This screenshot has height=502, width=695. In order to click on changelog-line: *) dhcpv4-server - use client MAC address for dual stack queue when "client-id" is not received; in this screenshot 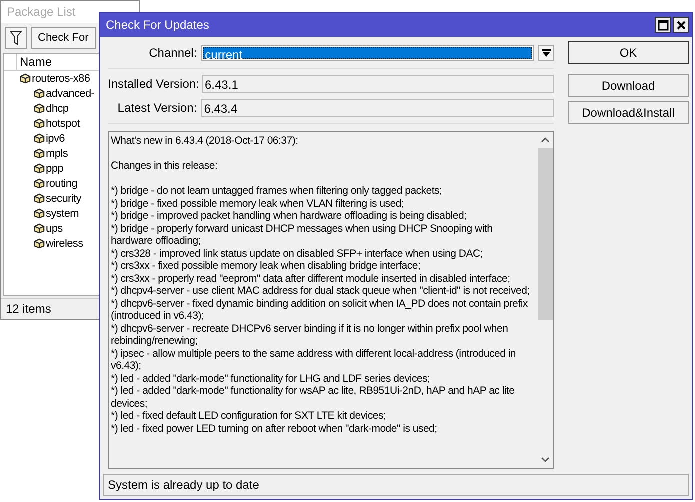, I will do `click(320, 291)`.